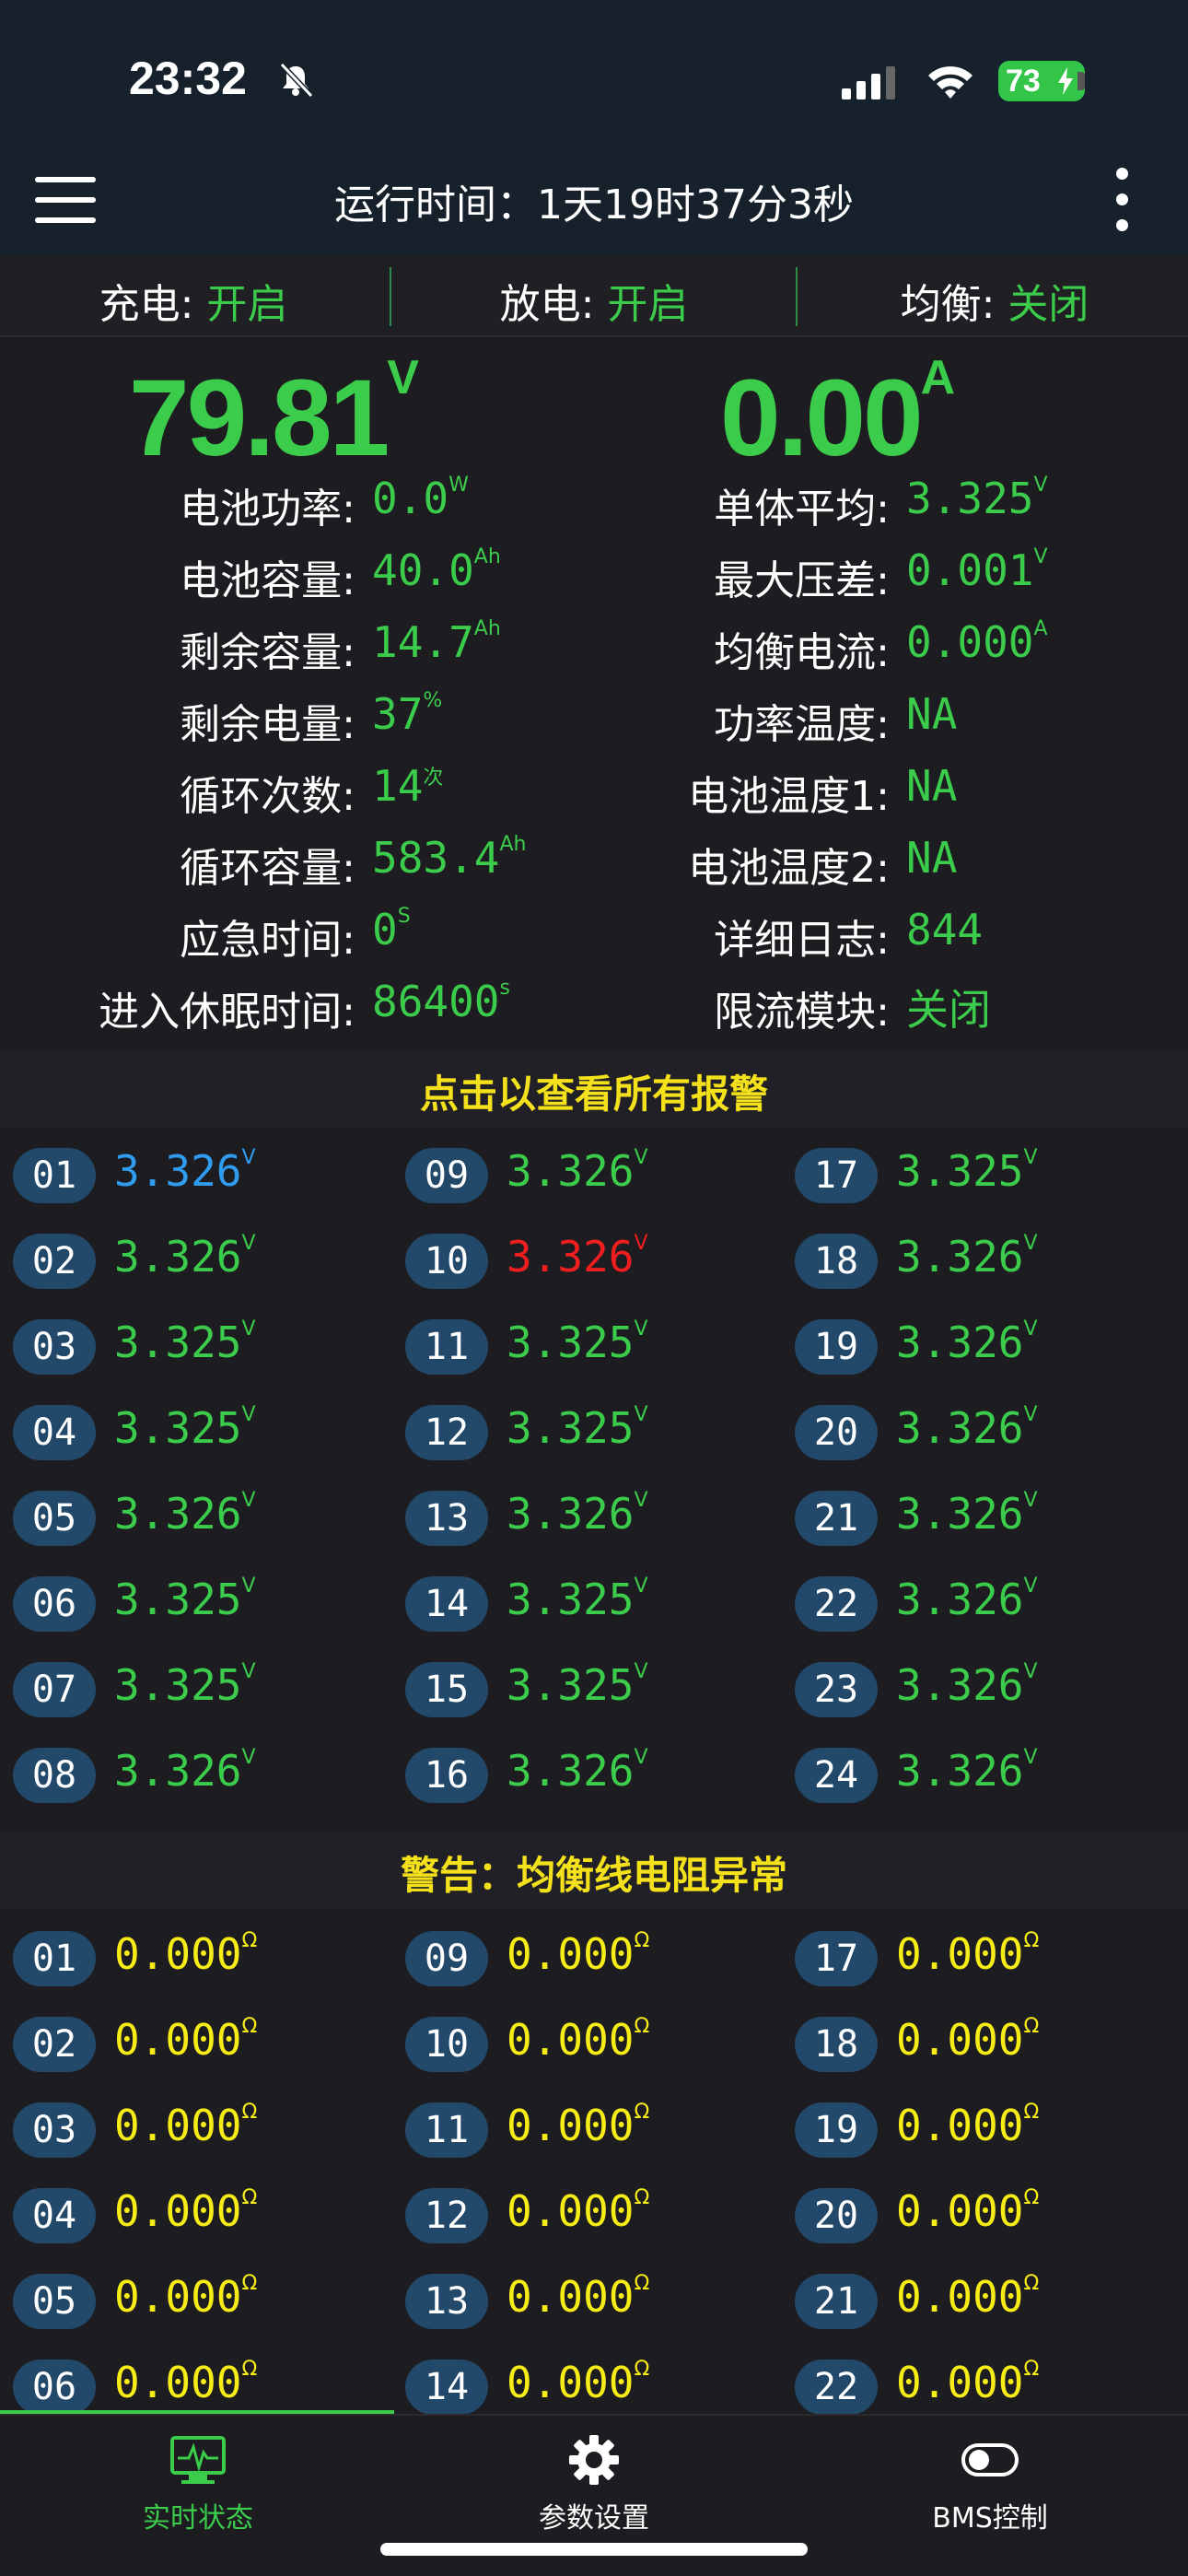 The height and width of the screenshot is (2576, 1188). What do you see at coordinates (446, 2130) in the screenshot?
I see `resistance-number-badge: 11` at bounding box center [446, 2130].